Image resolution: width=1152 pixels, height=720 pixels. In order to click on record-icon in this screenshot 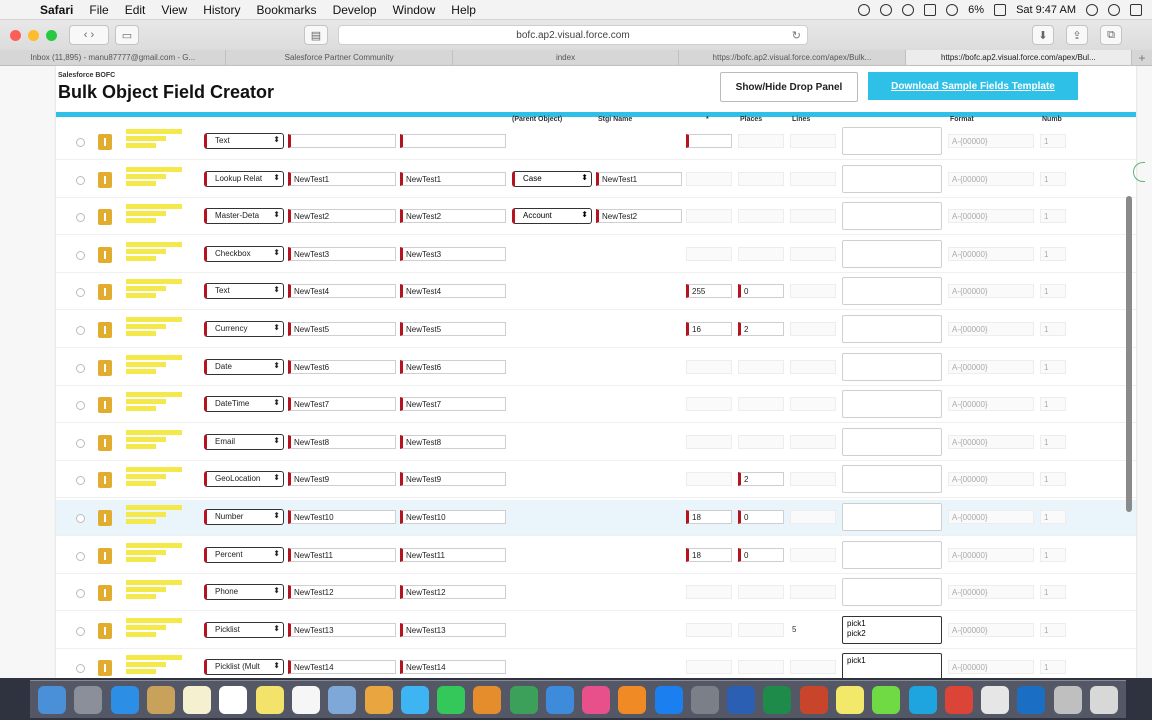, I will do `click(864, 9)`.